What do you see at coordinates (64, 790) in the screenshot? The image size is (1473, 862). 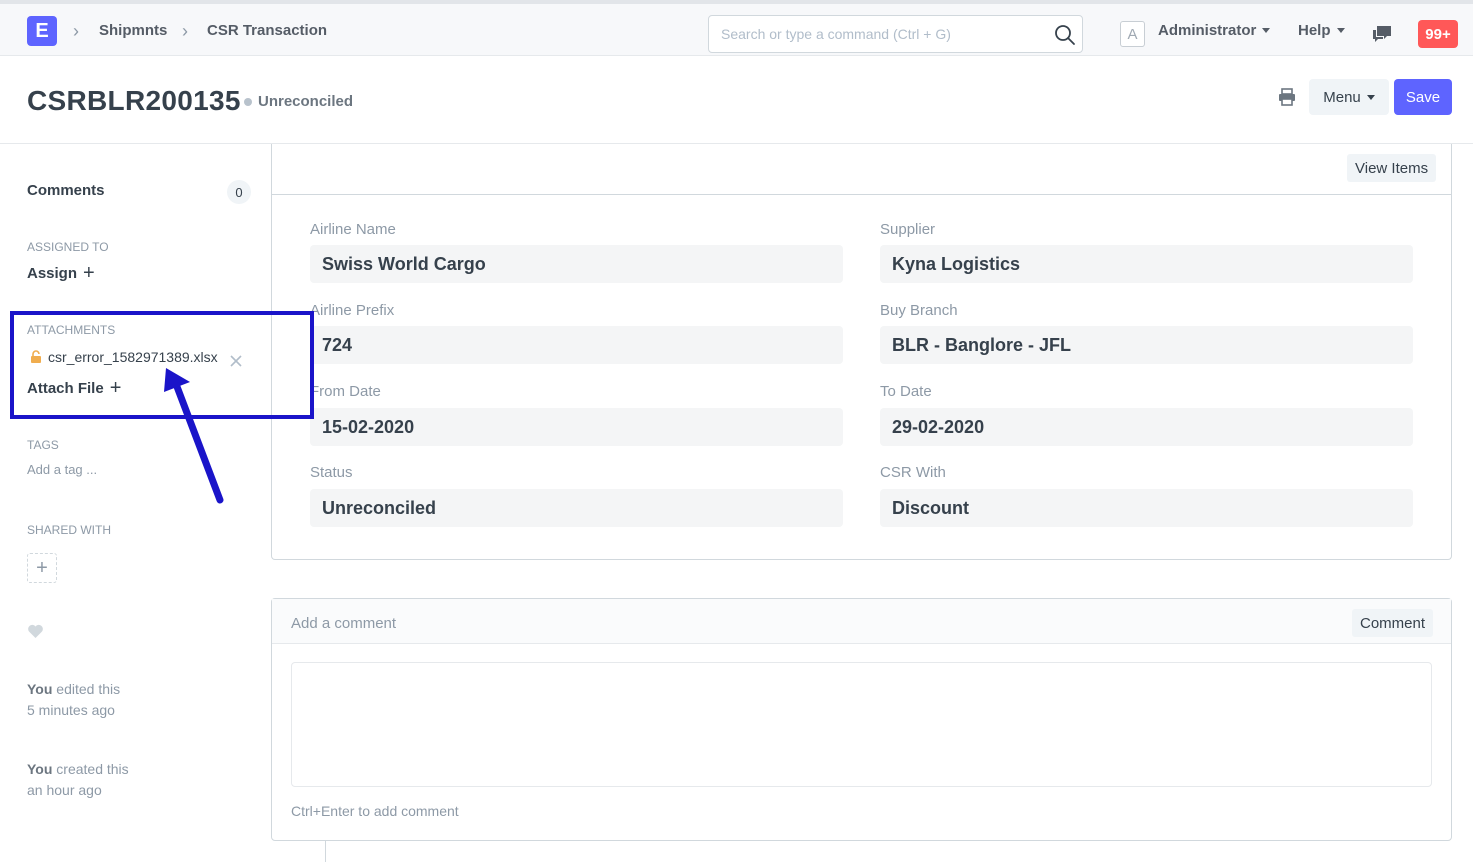 I see `timeline-time: an hour ago` at bounding box center [64, 790].